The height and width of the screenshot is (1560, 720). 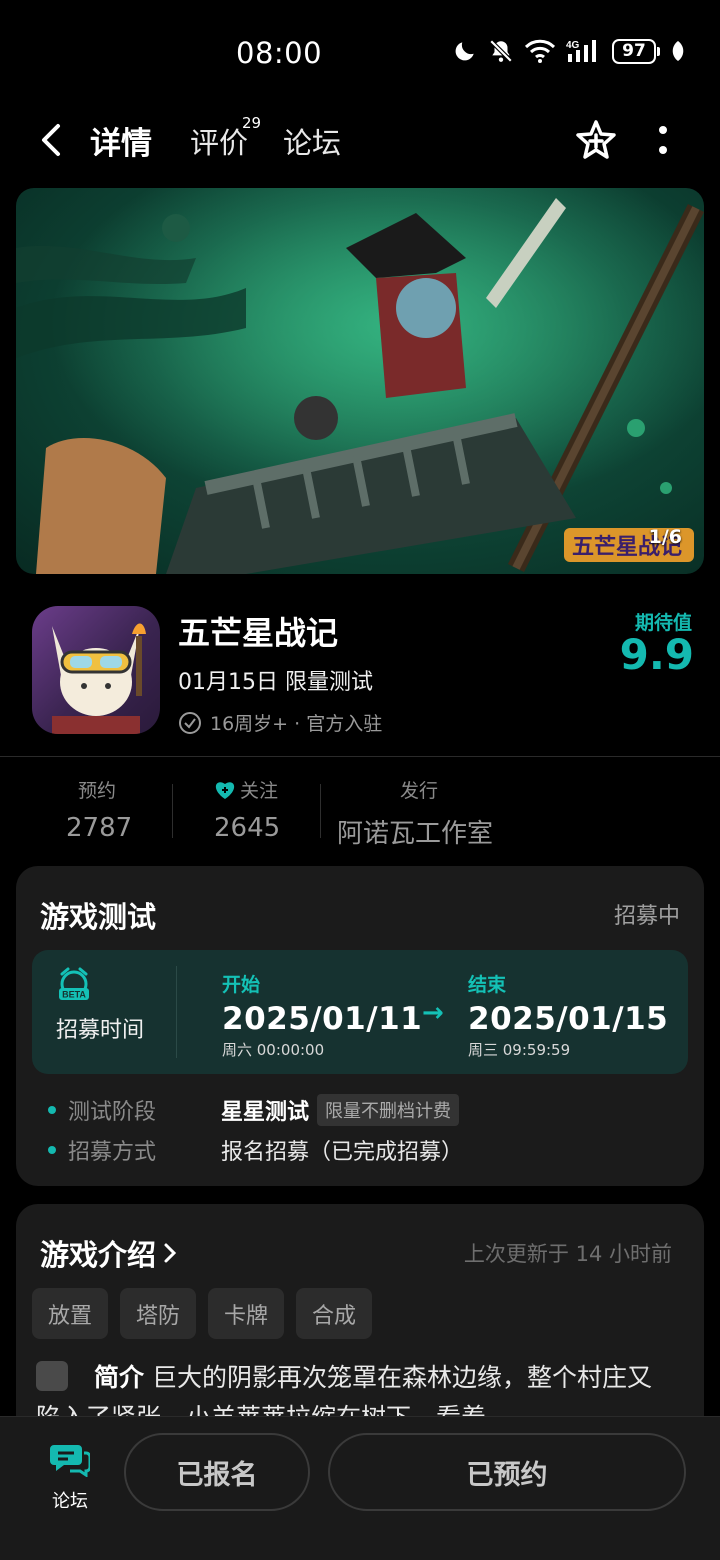 What do you see at coordinates (678, 51) in the screenshot?
I see `leaf-icon` at bounding box center [678, 51].